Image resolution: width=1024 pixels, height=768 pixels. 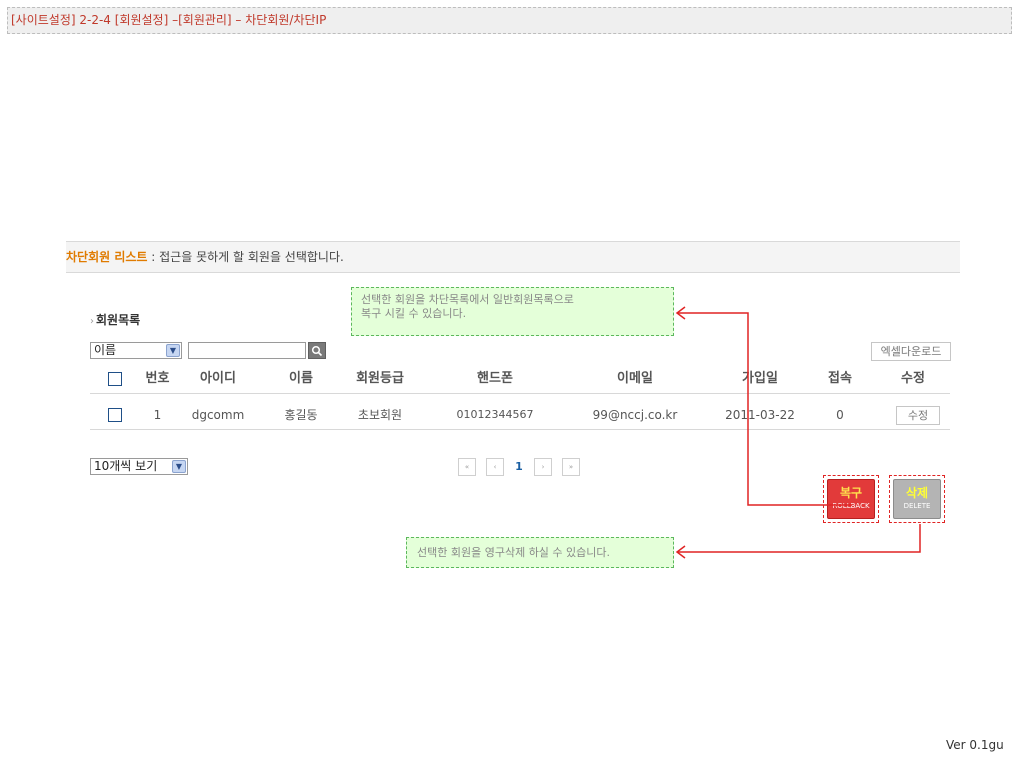 I want to click on delete-annotation-line, so click(x=799, y=538).